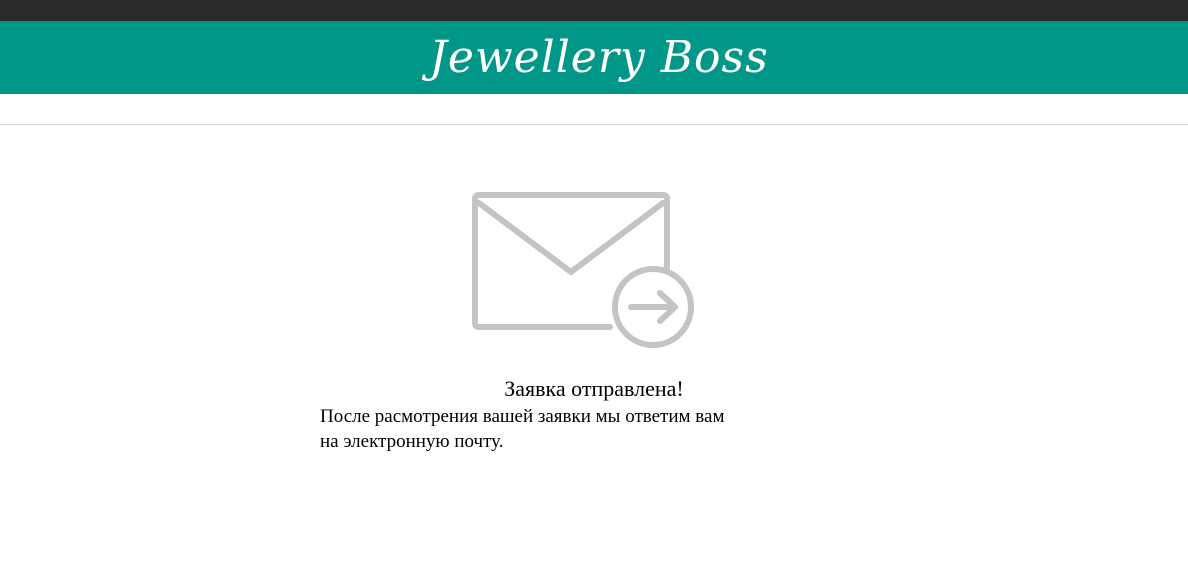 This screenshot has width=1188, height=574. I want to click on top-bar, so click(594, 10).